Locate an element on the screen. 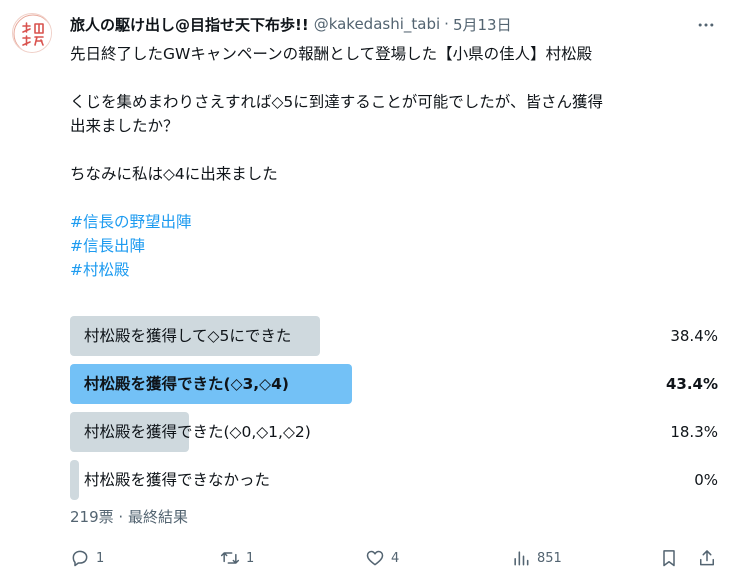 This screenshot has height=575, width=731. share-button is located at coordinates (707, 558).